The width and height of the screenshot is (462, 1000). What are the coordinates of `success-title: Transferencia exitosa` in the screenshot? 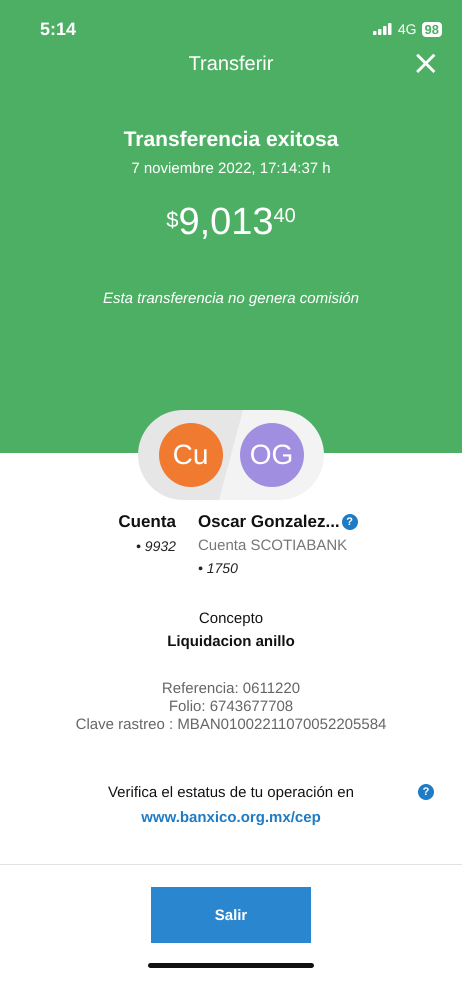 It's located at (231, 140).